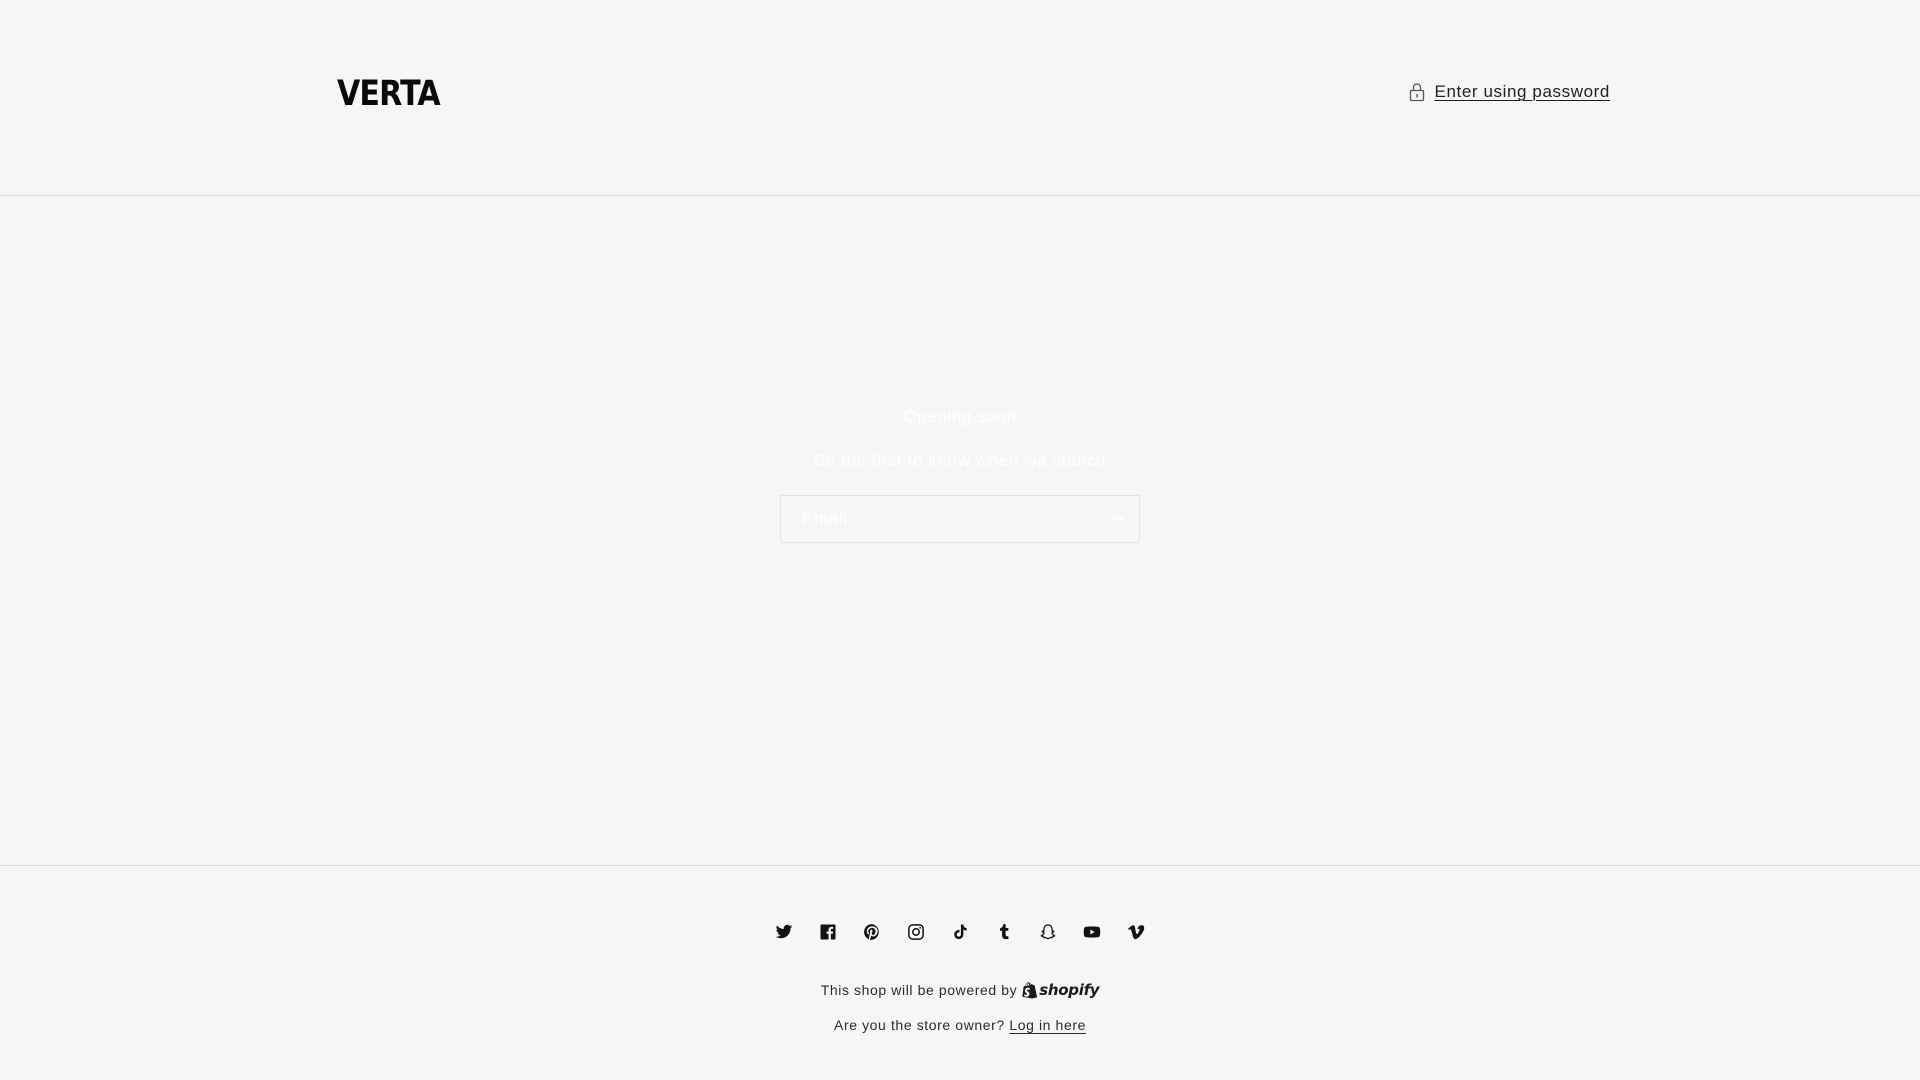  I want to click on social-icons, so click(960, 932).